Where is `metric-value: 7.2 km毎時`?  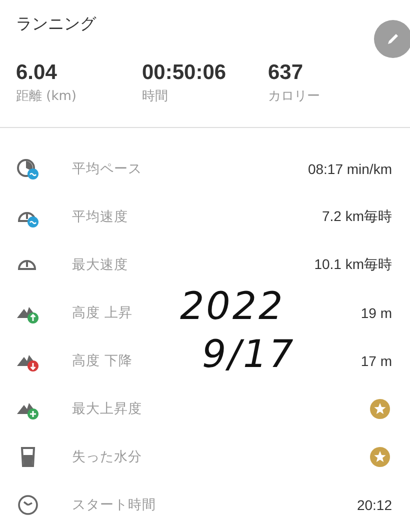 metric-value: 7.2 km毎時 is located at coordinates (357, 217).